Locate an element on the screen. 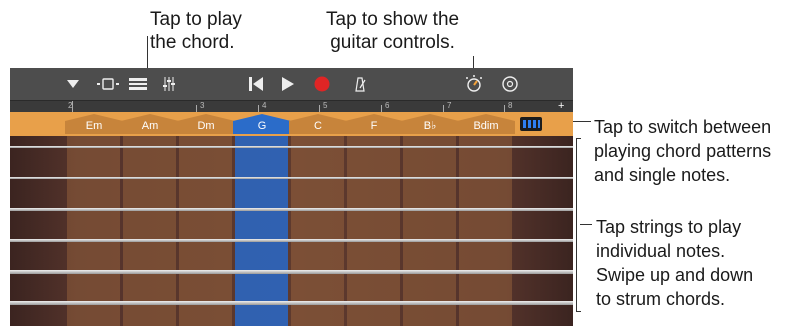  ruler-mark: 7 is located at coordinates (449, 105).